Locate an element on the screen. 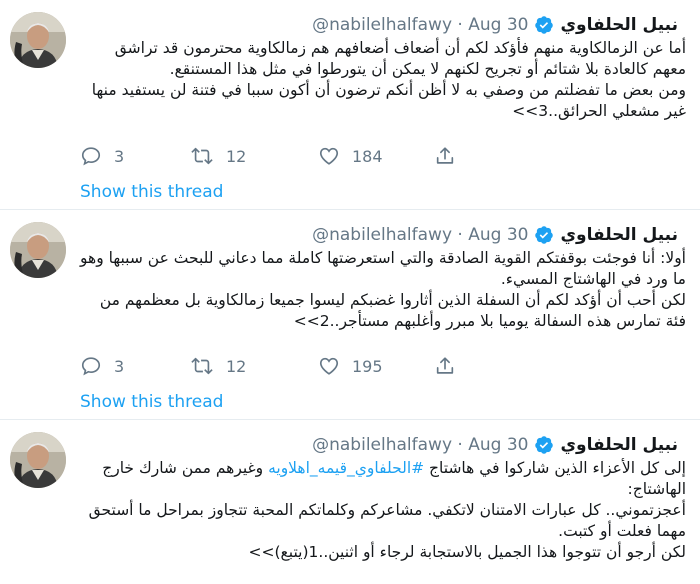  hashtag-link: #الحلفاوي_قيمه_اهلاويه is located at coordinates (346, 468).